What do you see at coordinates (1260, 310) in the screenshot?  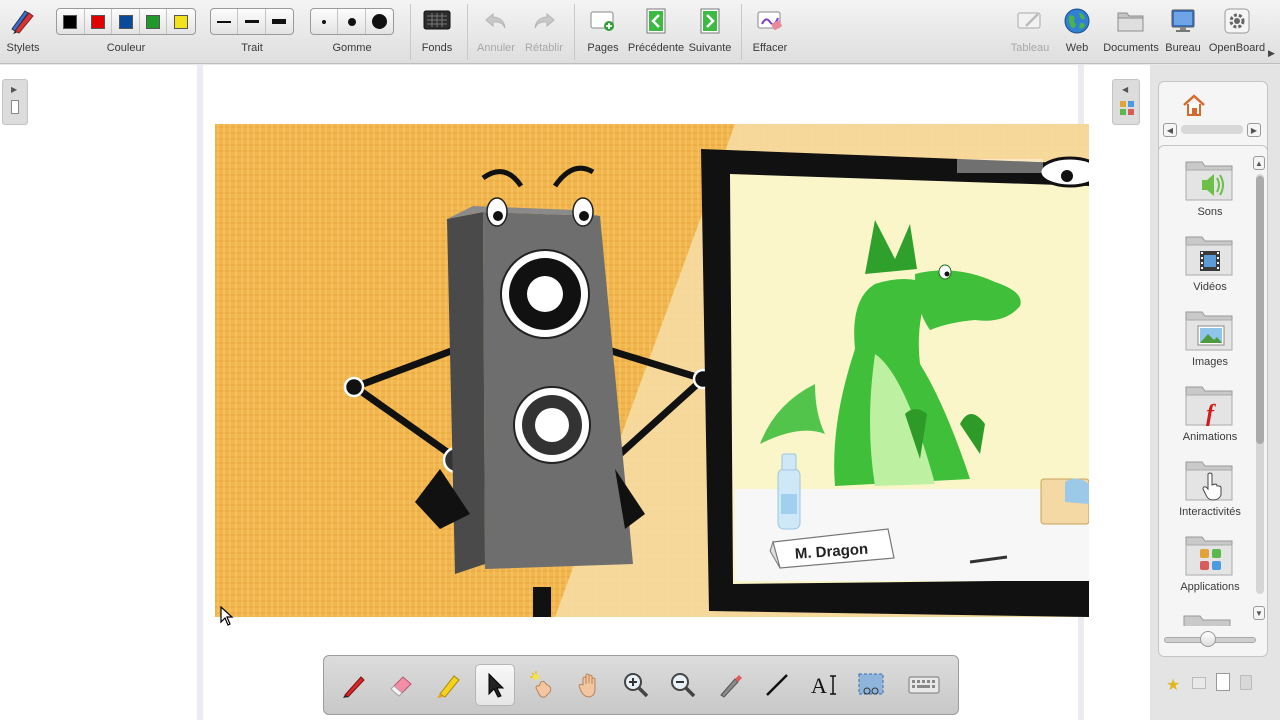 I see `library-scrollbar-thumb` at bounding box center [1260, 310].